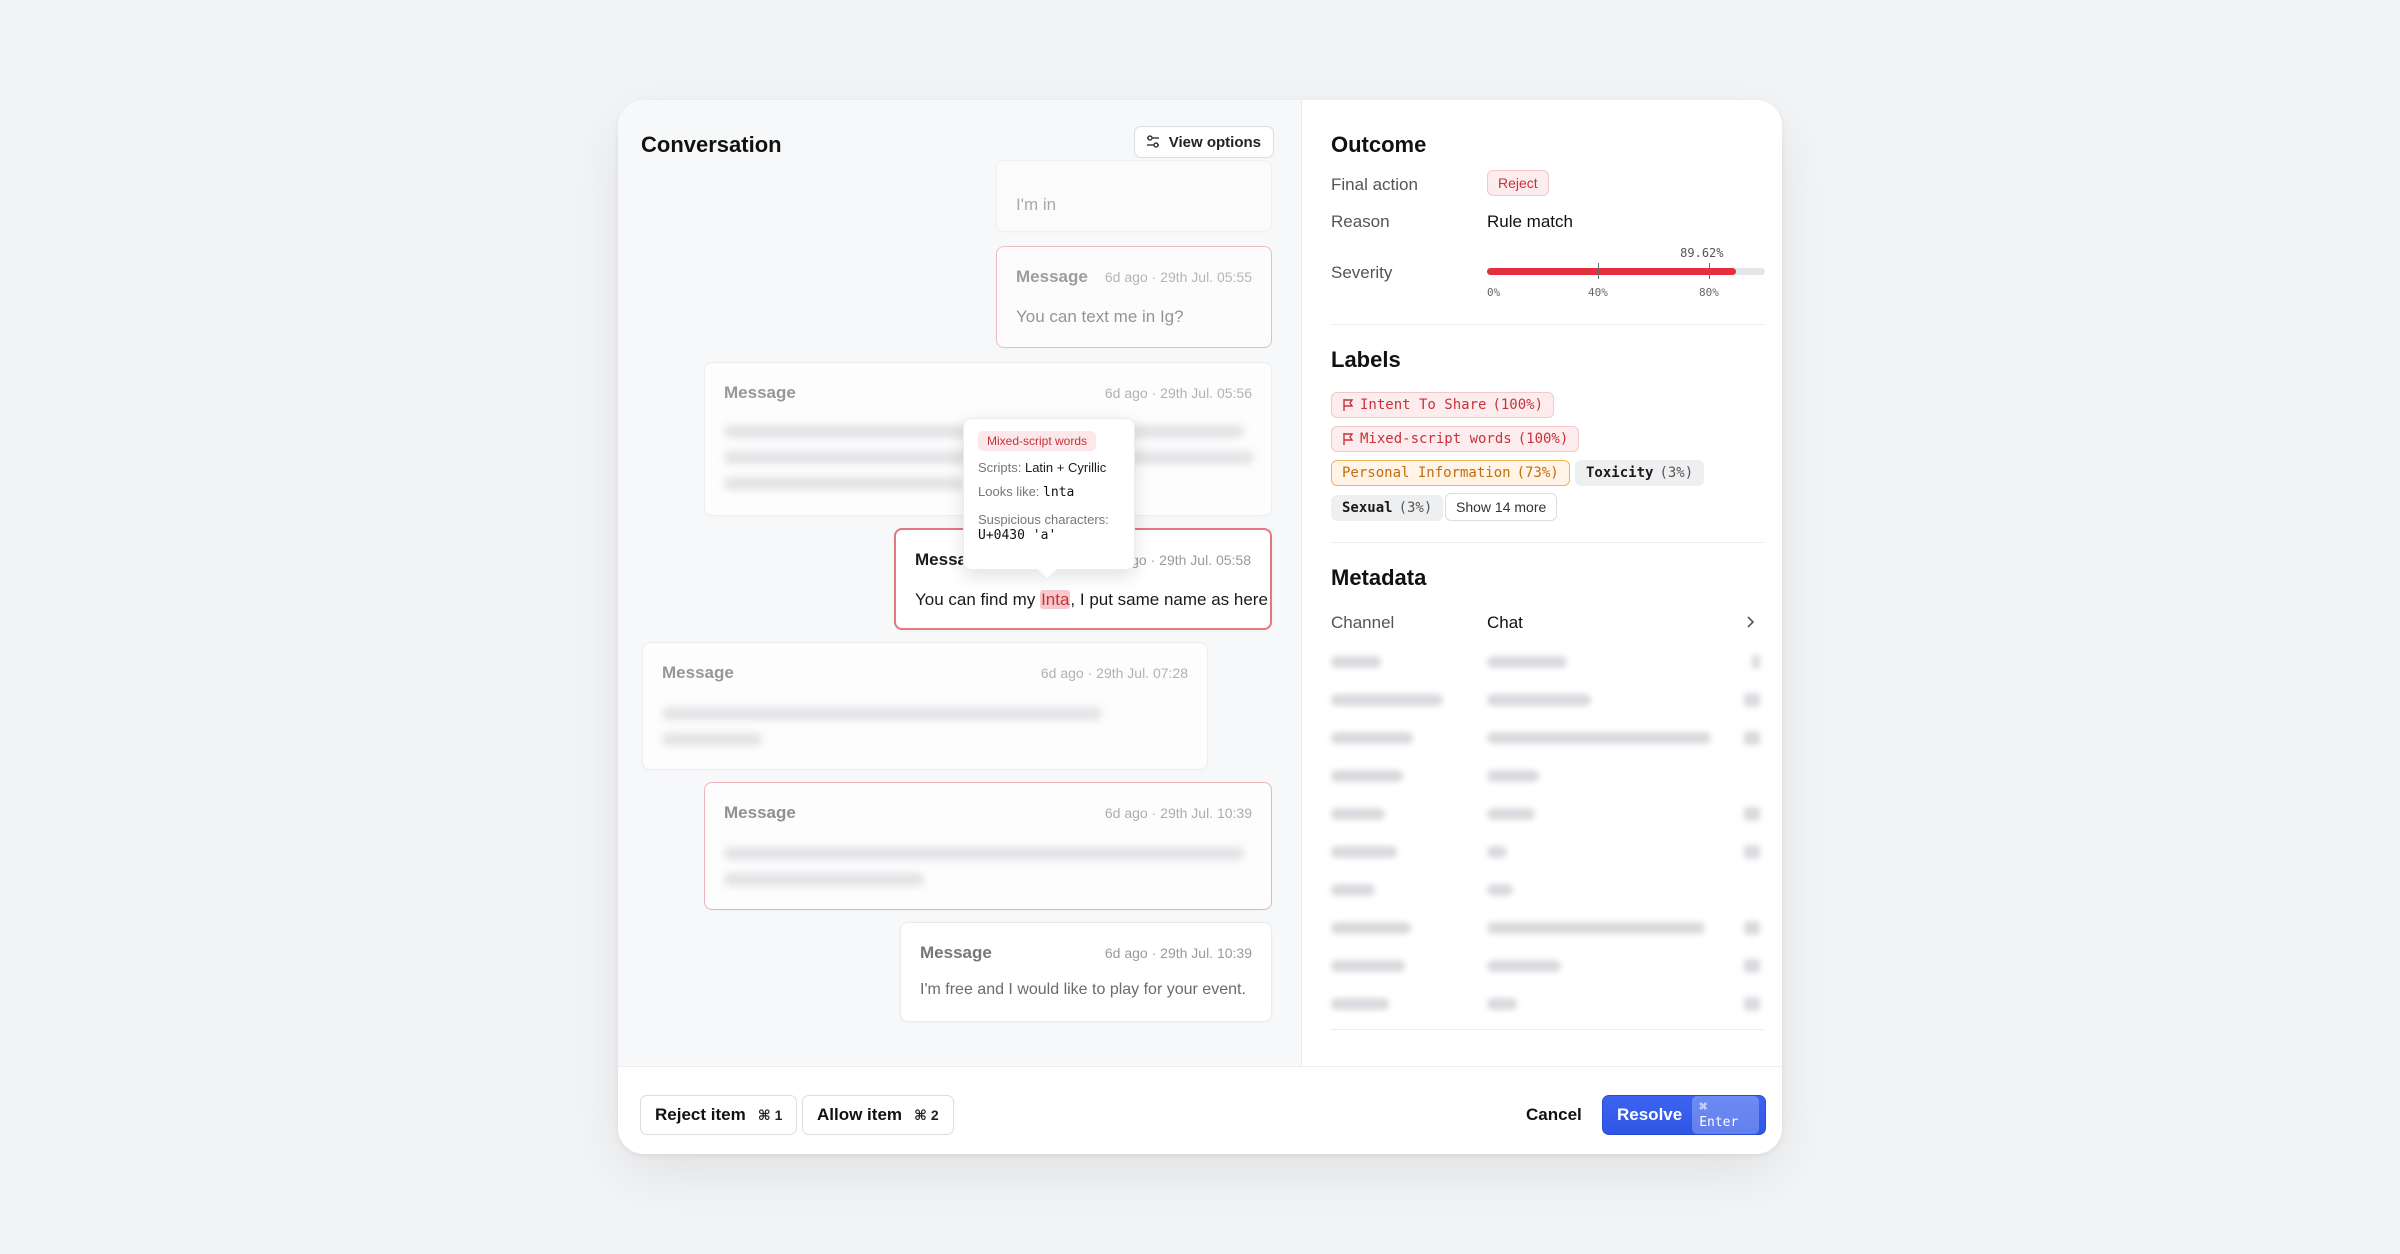  What do you see at coordinates (1114, 673) in the screenshot?
I see `message-time: 6d ago · 29th Jul. 07:28` at bounding box center [1114, 673].